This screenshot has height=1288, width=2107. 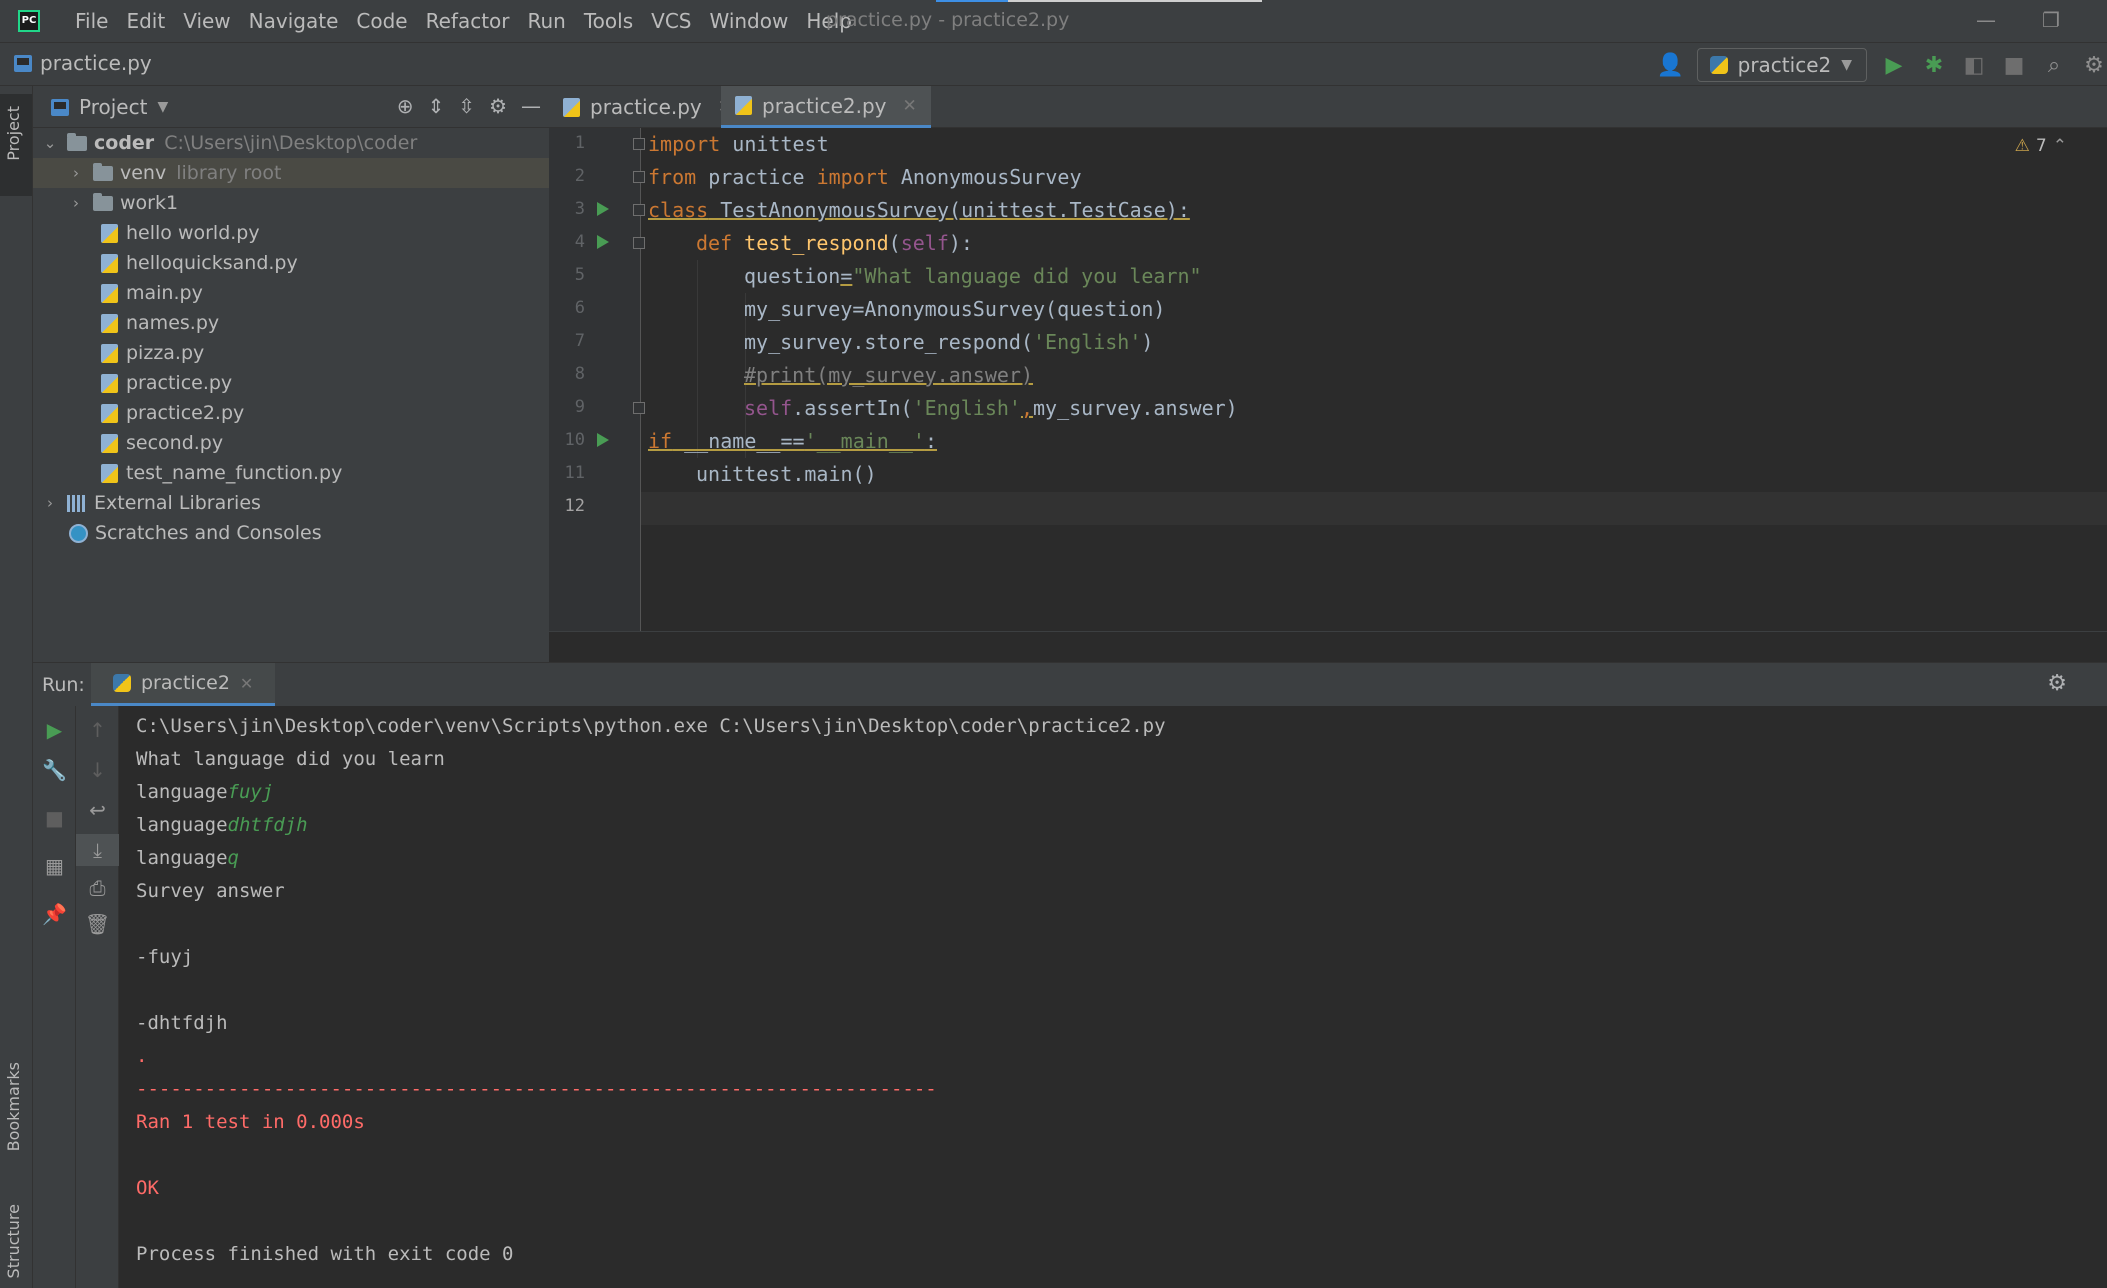 What do you see at coordinates (2051, 20) in the screenshot?
I see `restore-icon: ❐` at bounding box center [2051, 20].